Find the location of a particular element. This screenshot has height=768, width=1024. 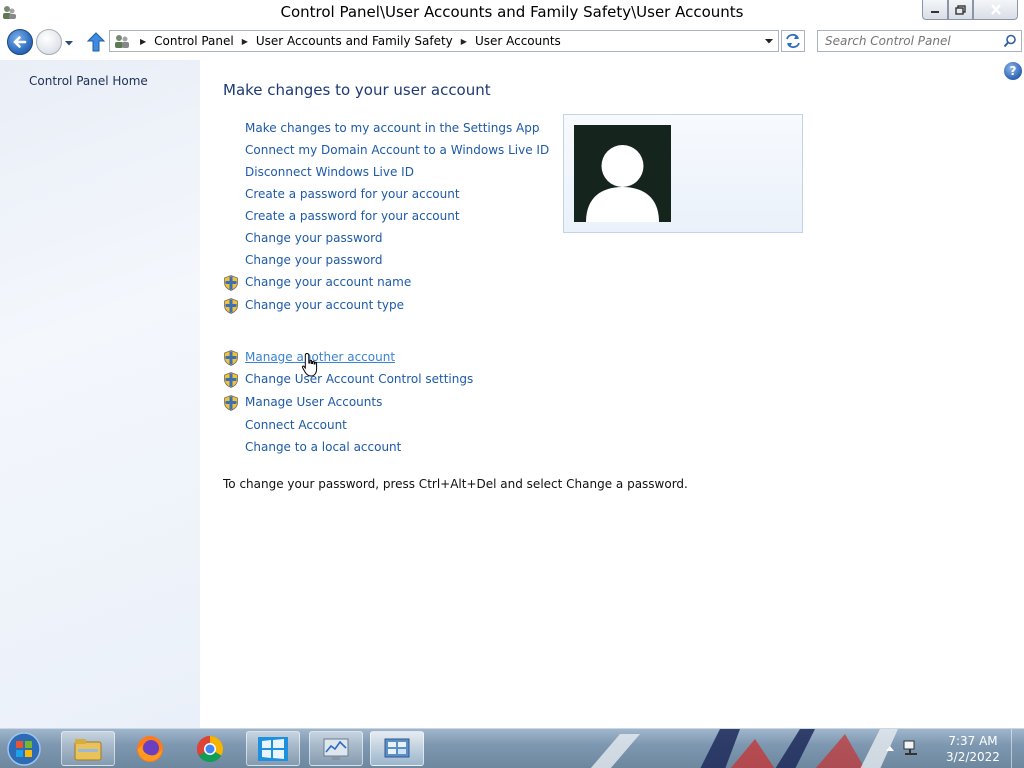

clock-time: 7:37 AM is located at coordinates (973, 741).